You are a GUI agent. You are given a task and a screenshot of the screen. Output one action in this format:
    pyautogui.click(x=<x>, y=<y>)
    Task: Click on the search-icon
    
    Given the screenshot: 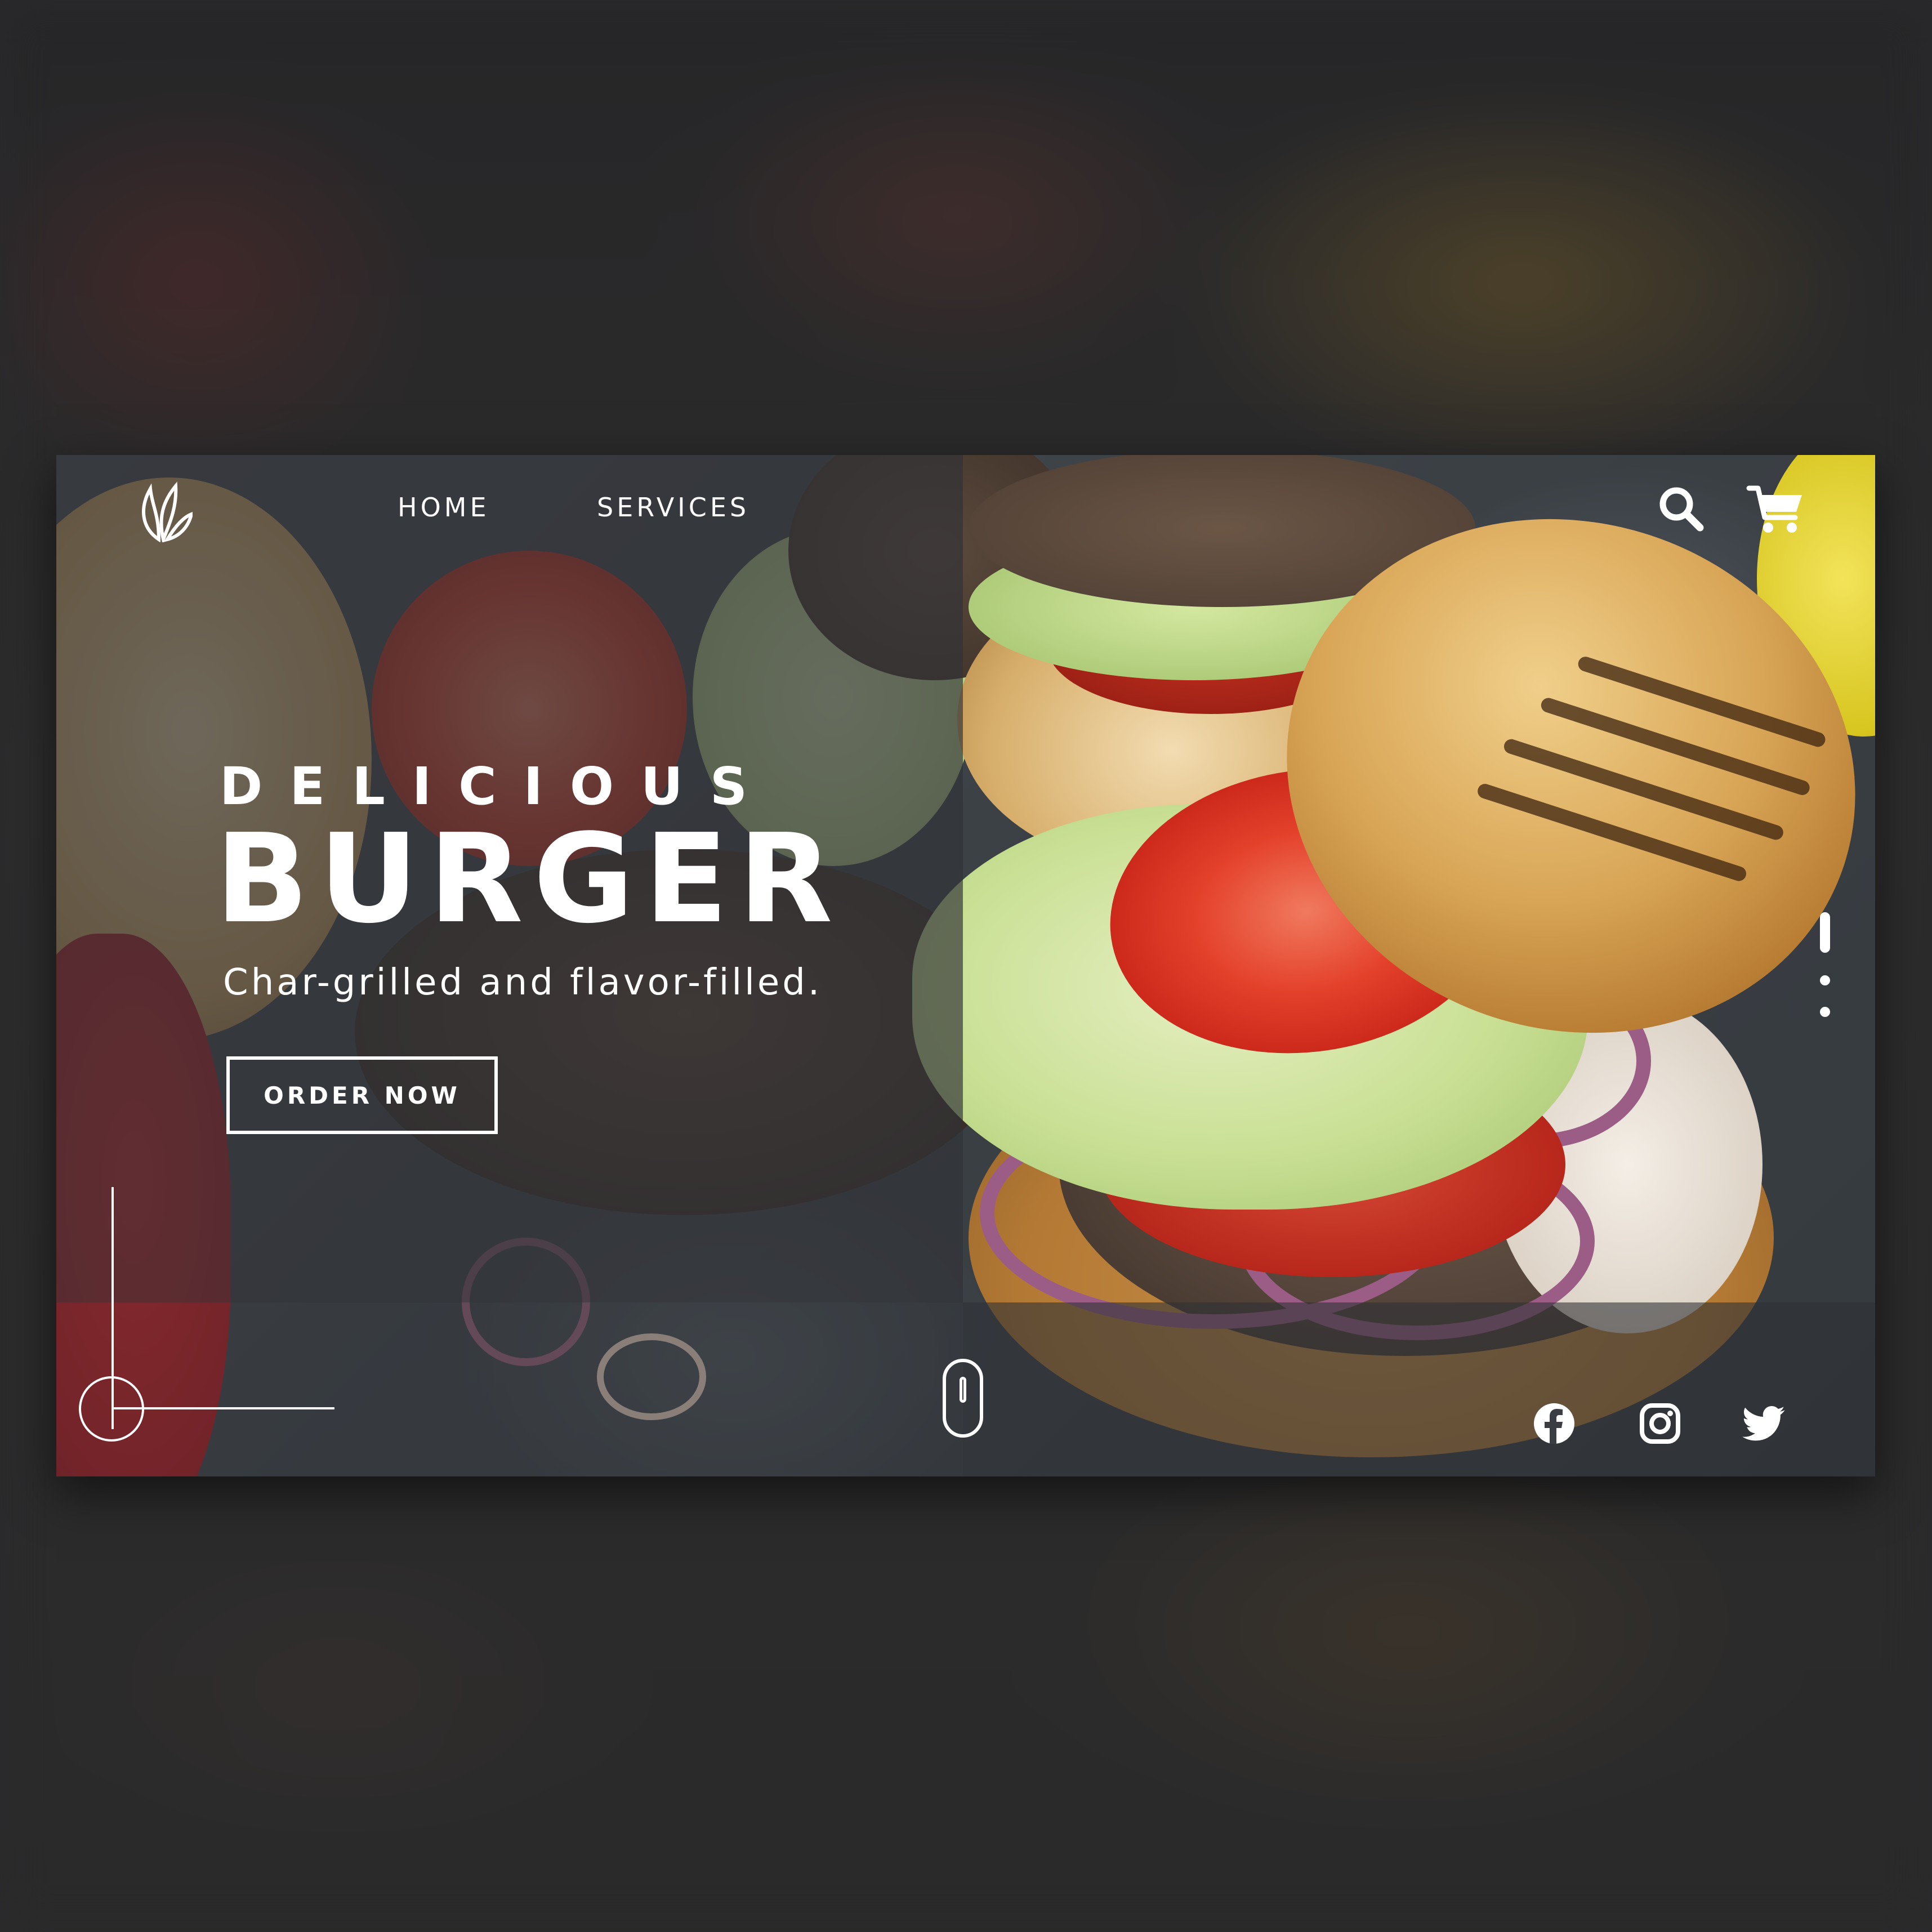 What is the action you would take?
    pyautogui.click(x=1681, y=509)
    